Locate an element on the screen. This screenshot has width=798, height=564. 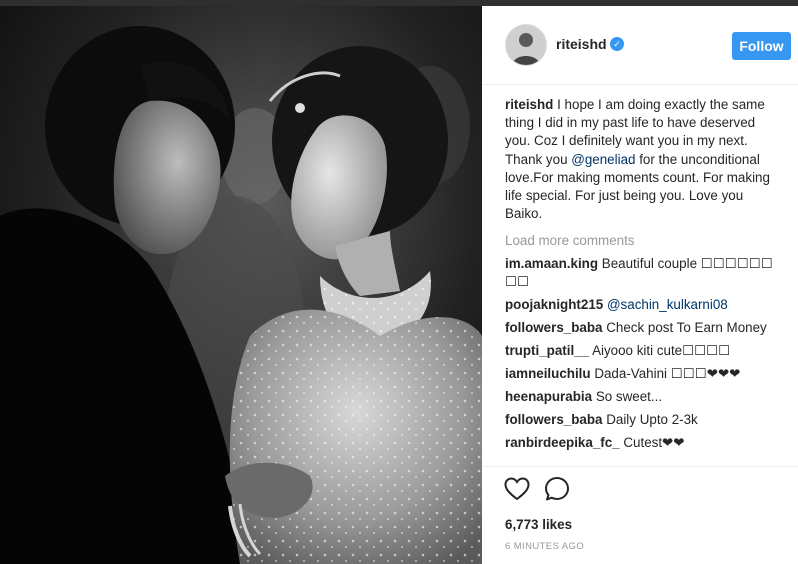
username-link: riteishd is located at coordinates (581, 44).